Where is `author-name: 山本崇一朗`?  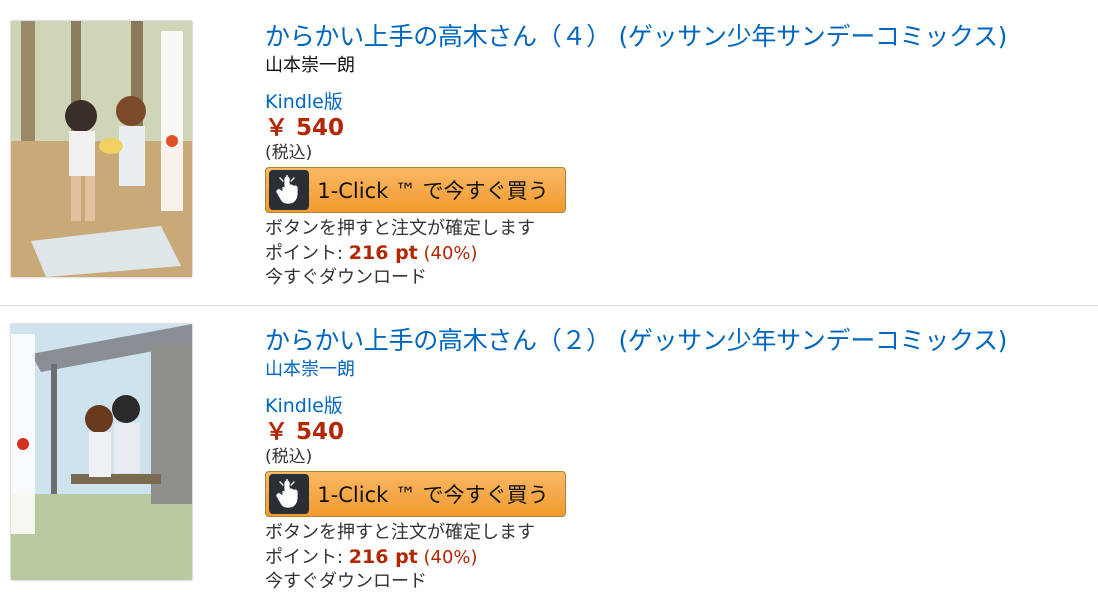 author-name: 山本崇一朗 is located at coordinates (310, 65).